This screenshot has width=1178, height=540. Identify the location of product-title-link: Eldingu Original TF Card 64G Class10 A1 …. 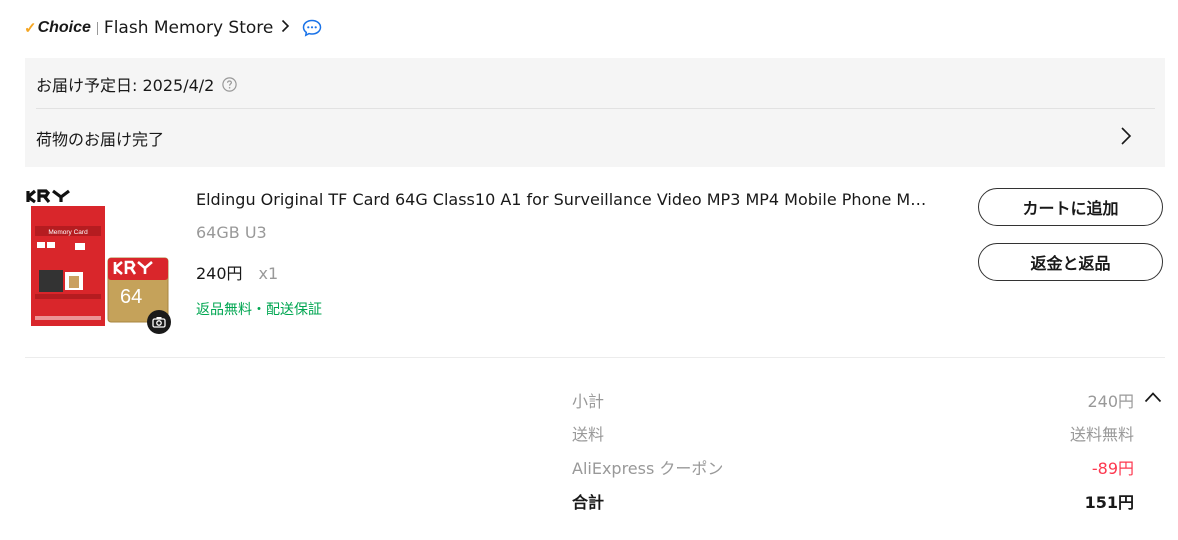
(568, 199).